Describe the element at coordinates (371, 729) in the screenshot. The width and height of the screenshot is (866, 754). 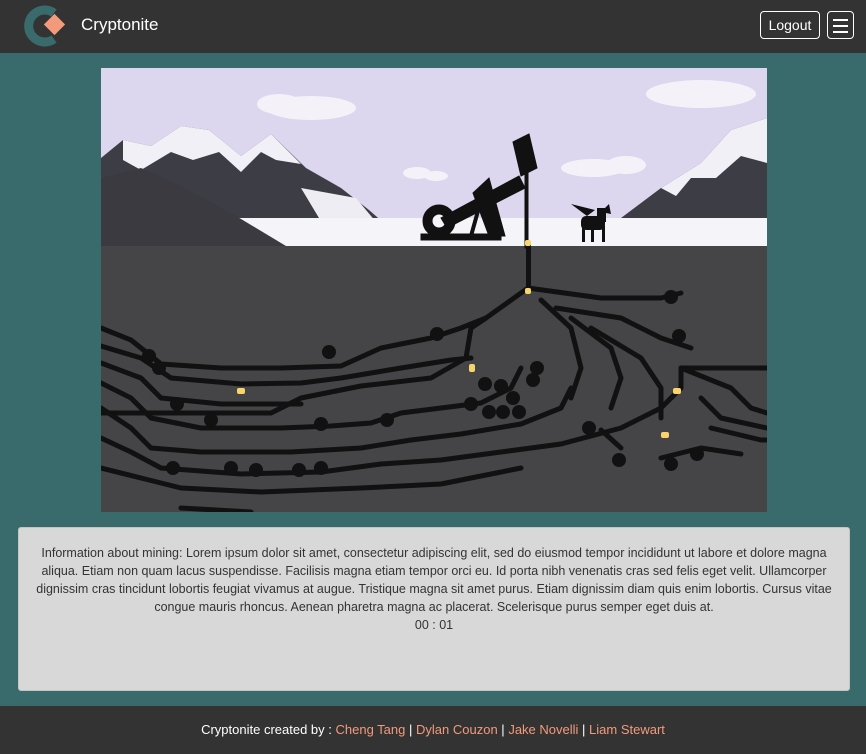
I see `author-link: Cheng Tang` at that location.